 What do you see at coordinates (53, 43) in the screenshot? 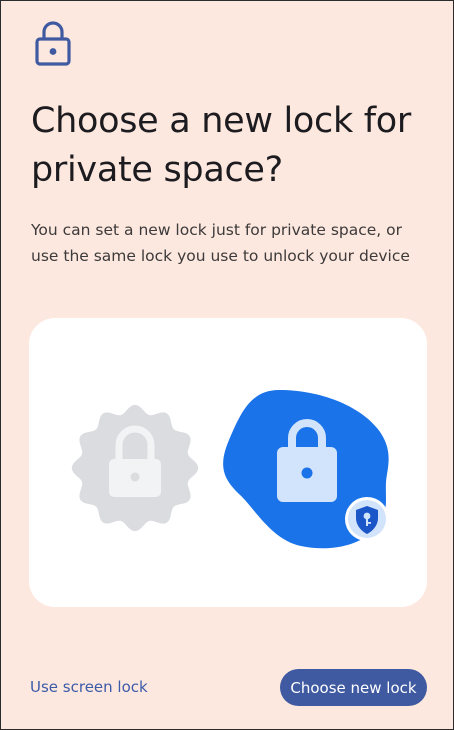
I see `lock-icon` at bounding box center [53, 43].